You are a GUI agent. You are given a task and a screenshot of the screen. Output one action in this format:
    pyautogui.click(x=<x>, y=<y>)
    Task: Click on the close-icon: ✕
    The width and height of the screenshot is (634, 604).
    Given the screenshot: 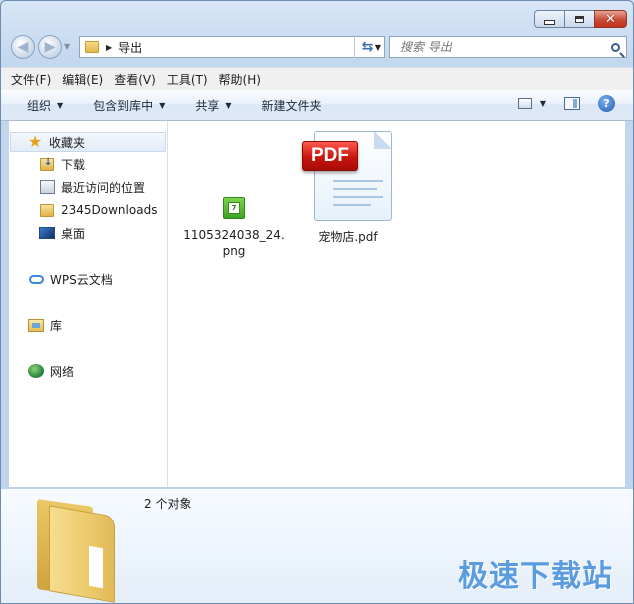 What is the action you would take?
    pyautogui.click(x=610, y=19)
    